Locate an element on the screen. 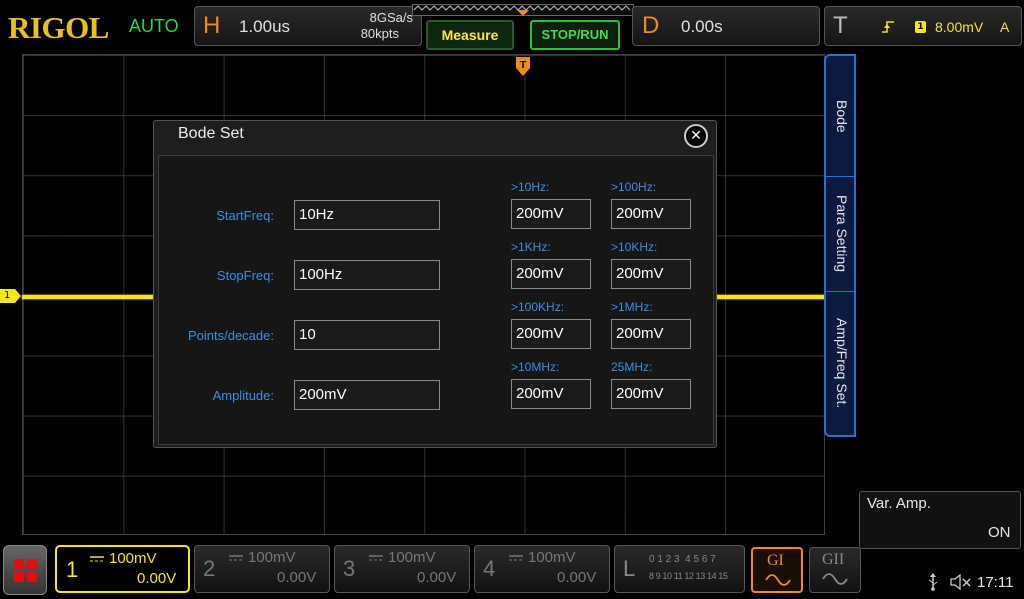 This screenshot has height=599, width=1024. trigger-source-badge: 1 is located at coordinates (920, 27).